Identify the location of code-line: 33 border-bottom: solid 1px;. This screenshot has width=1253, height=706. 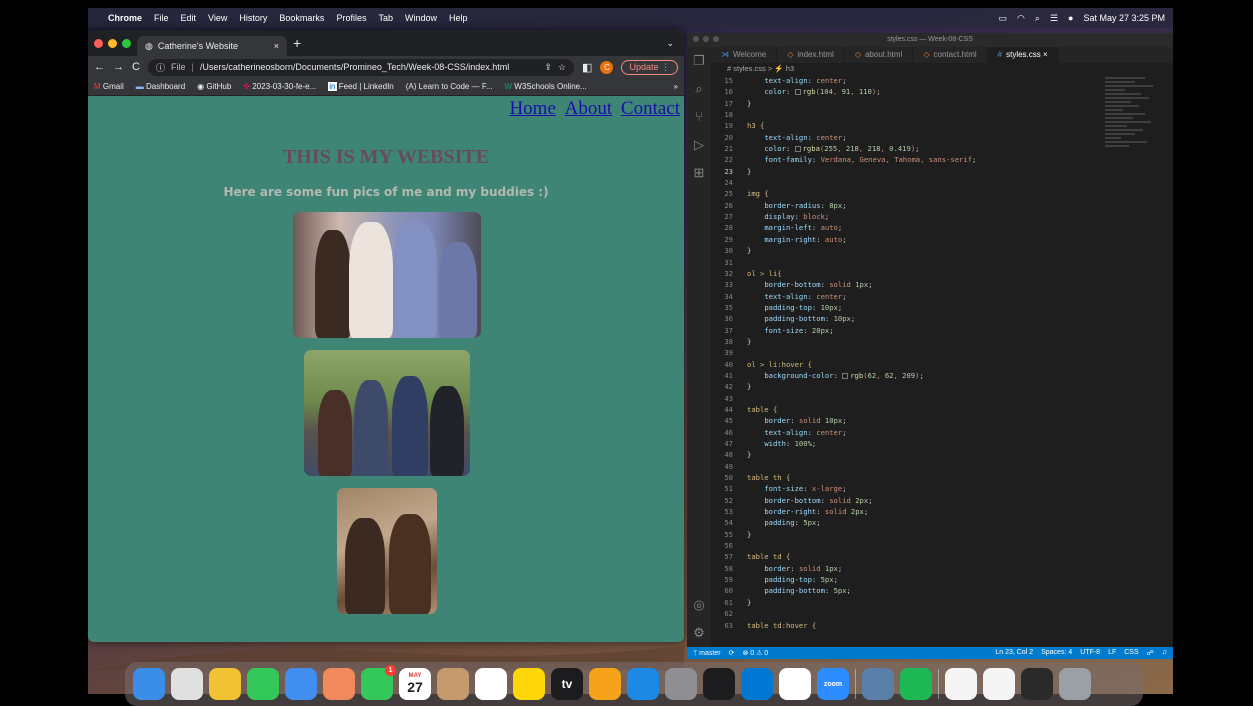
(911, 284).